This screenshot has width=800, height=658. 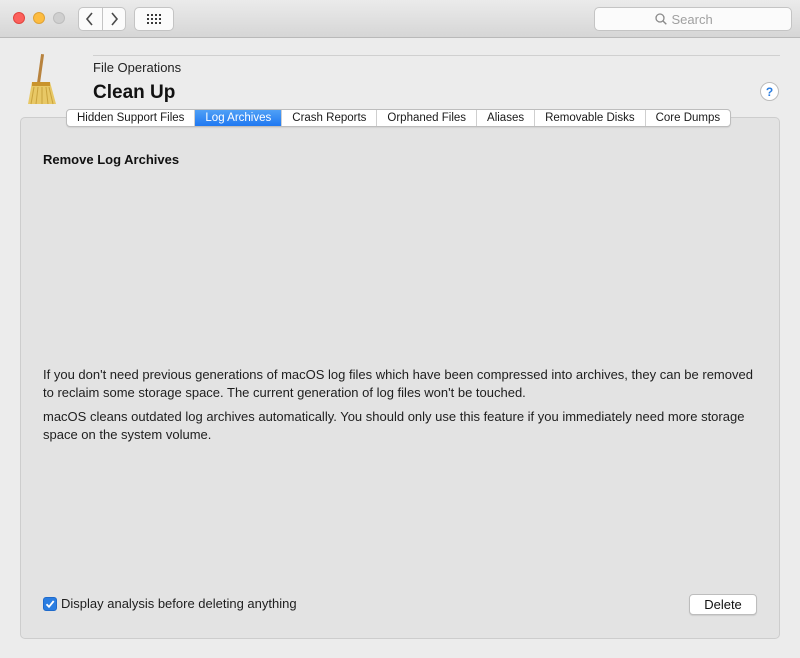 I want to click on navigation-buttons, so click(x=102, y=19).